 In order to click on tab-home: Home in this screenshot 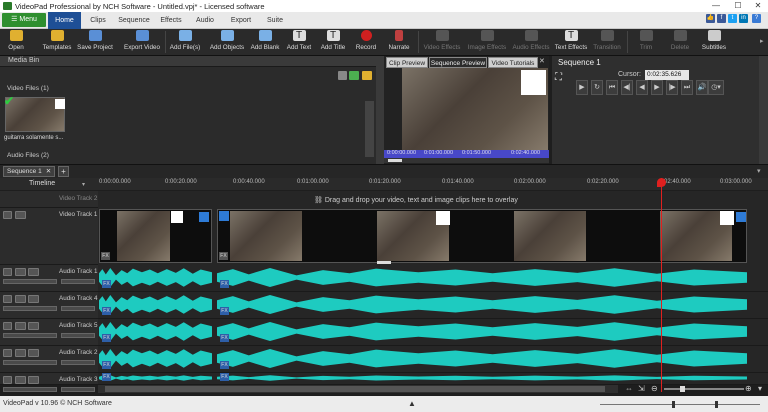, I will do `click(64, 20)`.